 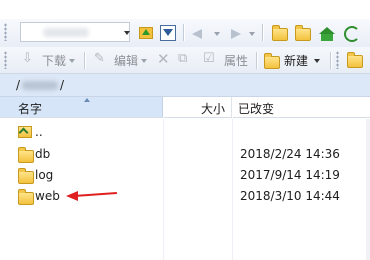 I want to click on path-root: /, so click(x=18, y=85).